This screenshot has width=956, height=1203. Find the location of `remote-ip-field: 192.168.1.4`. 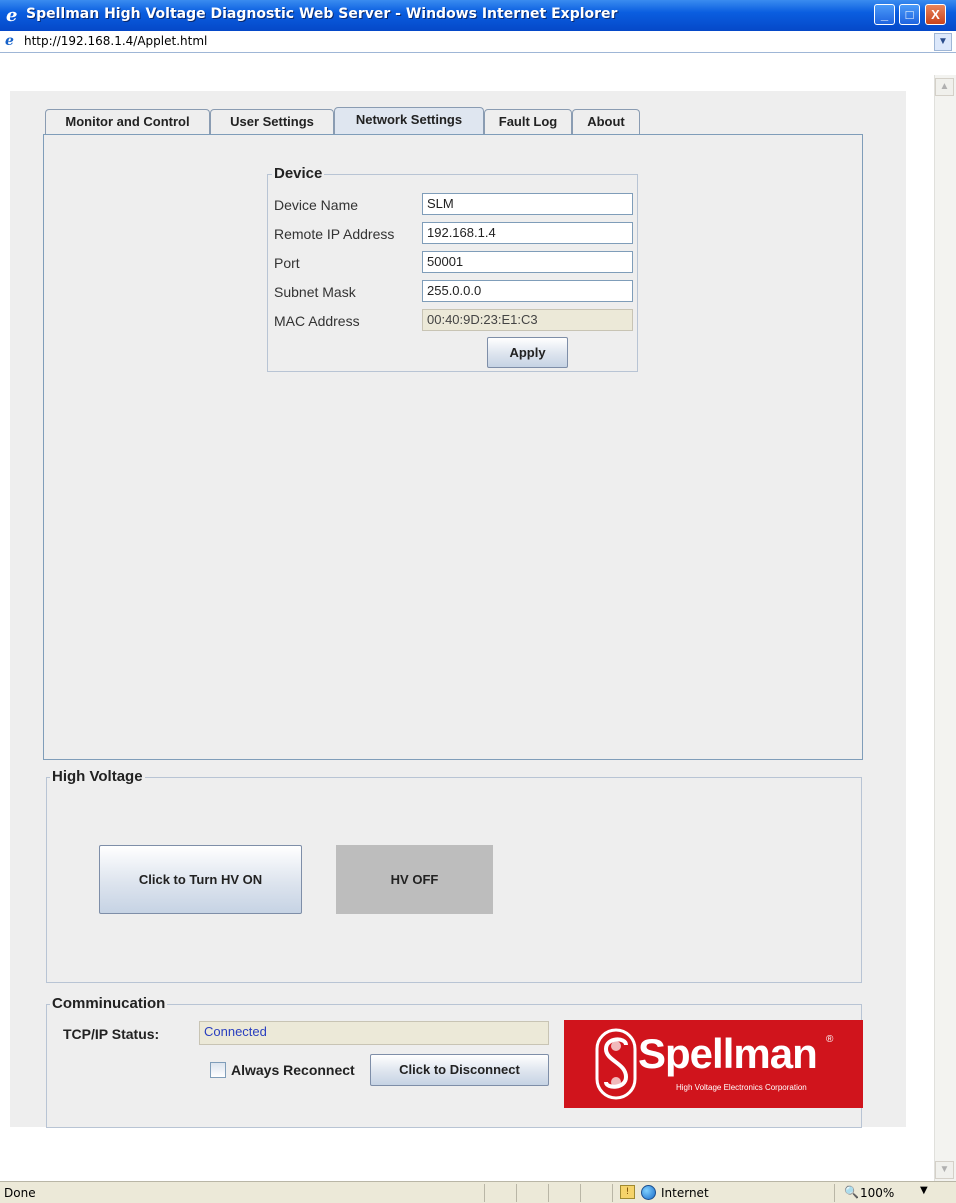

remote-ip-field: 192.168.1.4 is located at coordinates (527, 233).